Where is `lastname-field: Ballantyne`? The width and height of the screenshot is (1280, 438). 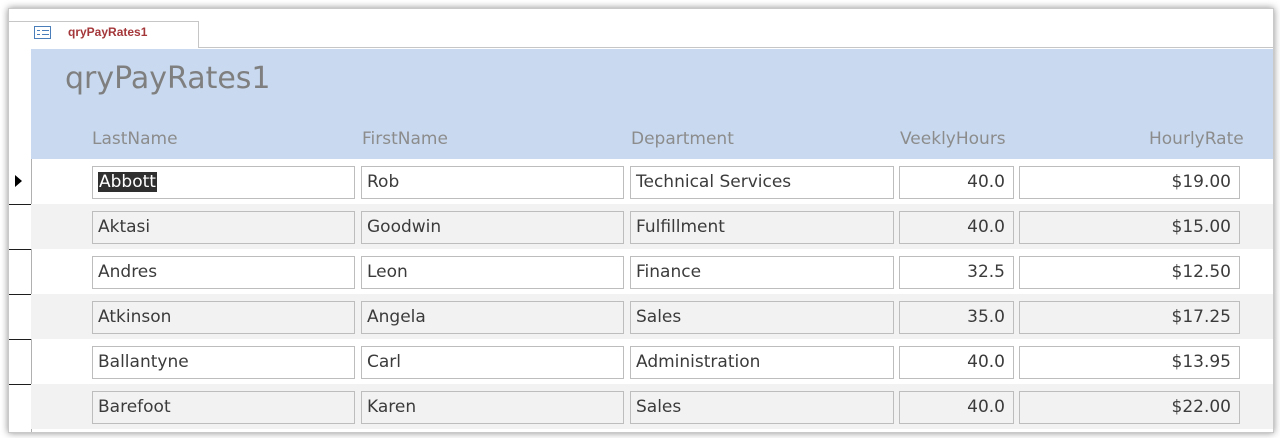 lastname-field: Ballantyne is located at coordinates (223, 362).